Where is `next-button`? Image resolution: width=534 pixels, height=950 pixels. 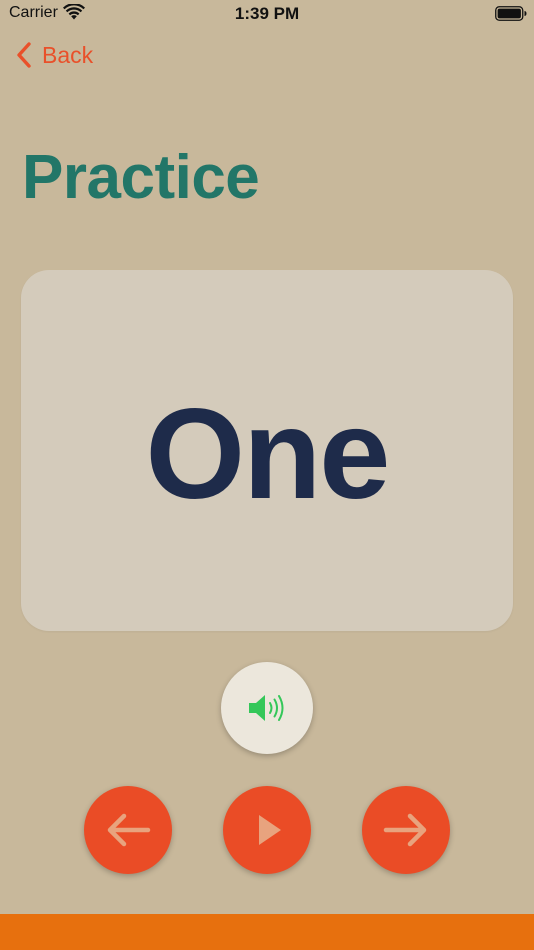 next-button is located at coordinates (406, 830).